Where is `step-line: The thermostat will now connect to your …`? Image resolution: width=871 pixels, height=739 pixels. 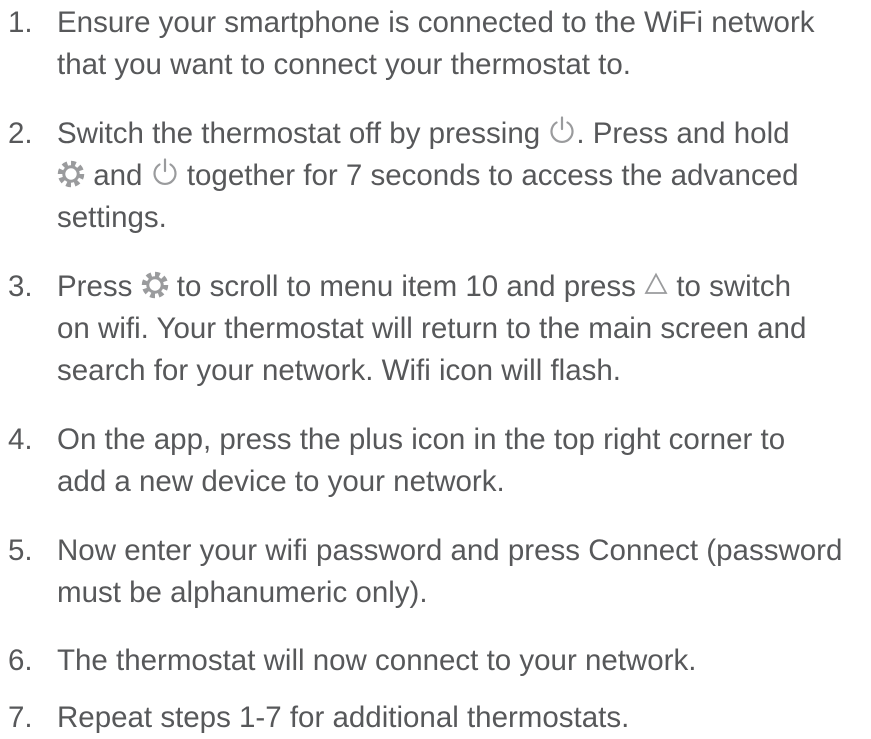
step-line: The thermostat will now connect to your … is located at coordinates (377, 660).